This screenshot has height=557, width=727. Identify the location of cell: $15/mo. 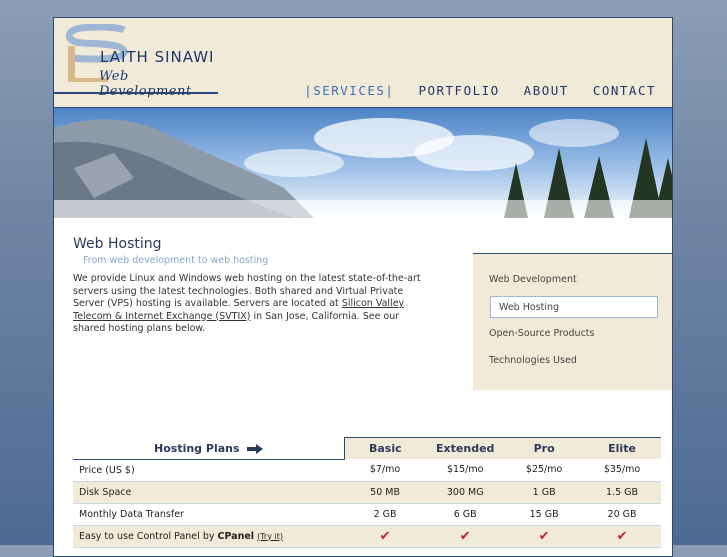
(465, 470).